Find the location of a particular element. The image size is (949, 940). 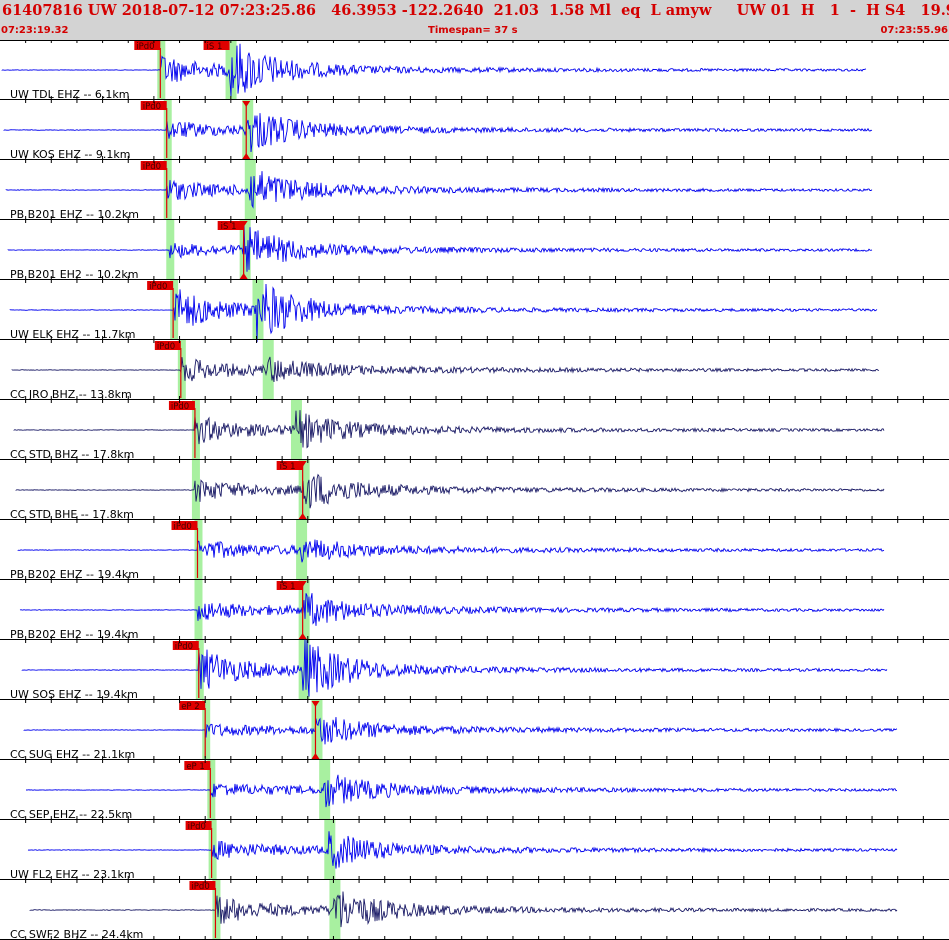

trace-row: iS 1PB B202 EH2 -- 19.4km is located at coordinates (474, 610).